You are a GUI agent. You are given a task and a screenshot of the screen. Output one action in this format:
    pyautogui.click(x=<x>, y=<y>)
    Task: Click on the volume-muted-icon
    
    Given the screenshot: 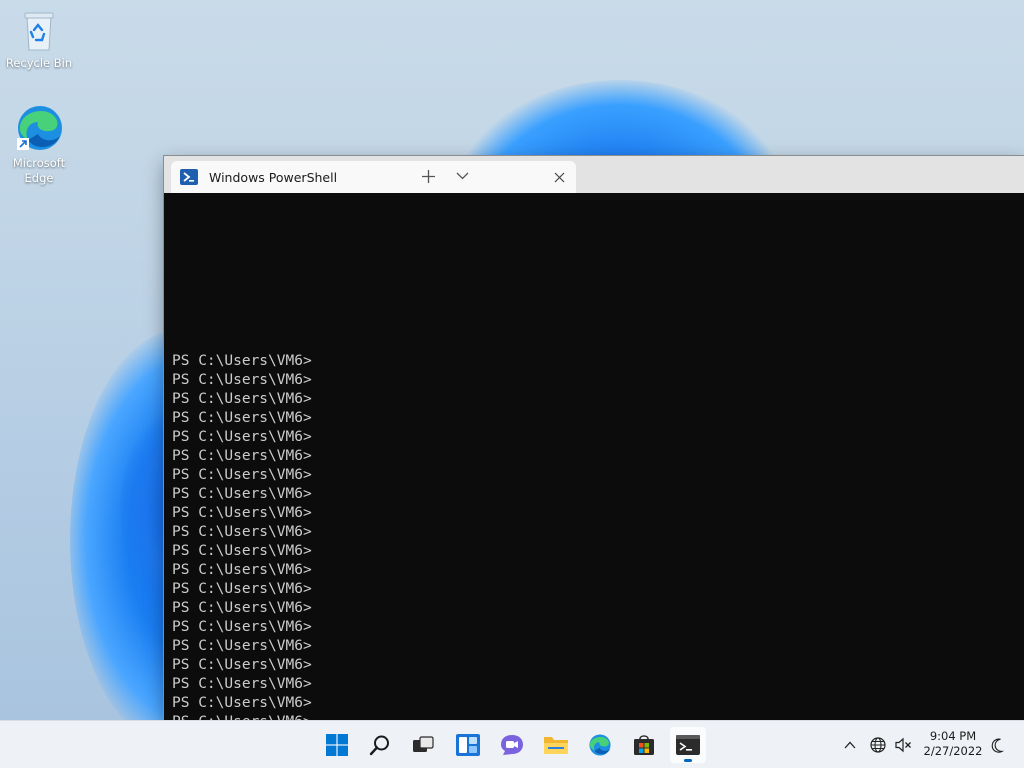 What is the action you would take?
    pyautogui.click(x=902, y=745)
    